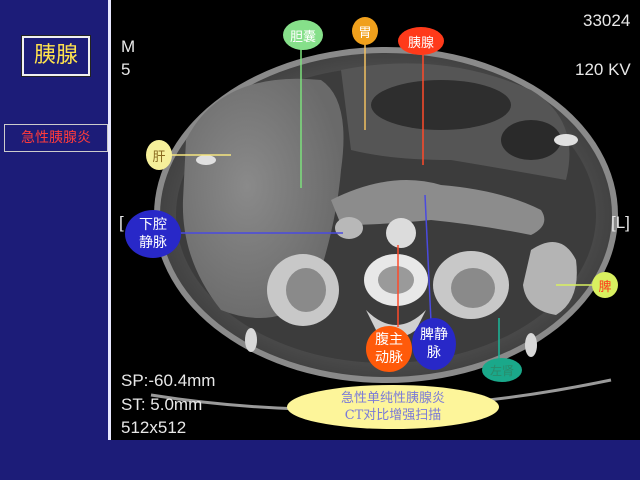  What do you see at coordinates (159, 155) in the screenshot?
I see `label-liver: 肝` at bounding box center [159, 155].